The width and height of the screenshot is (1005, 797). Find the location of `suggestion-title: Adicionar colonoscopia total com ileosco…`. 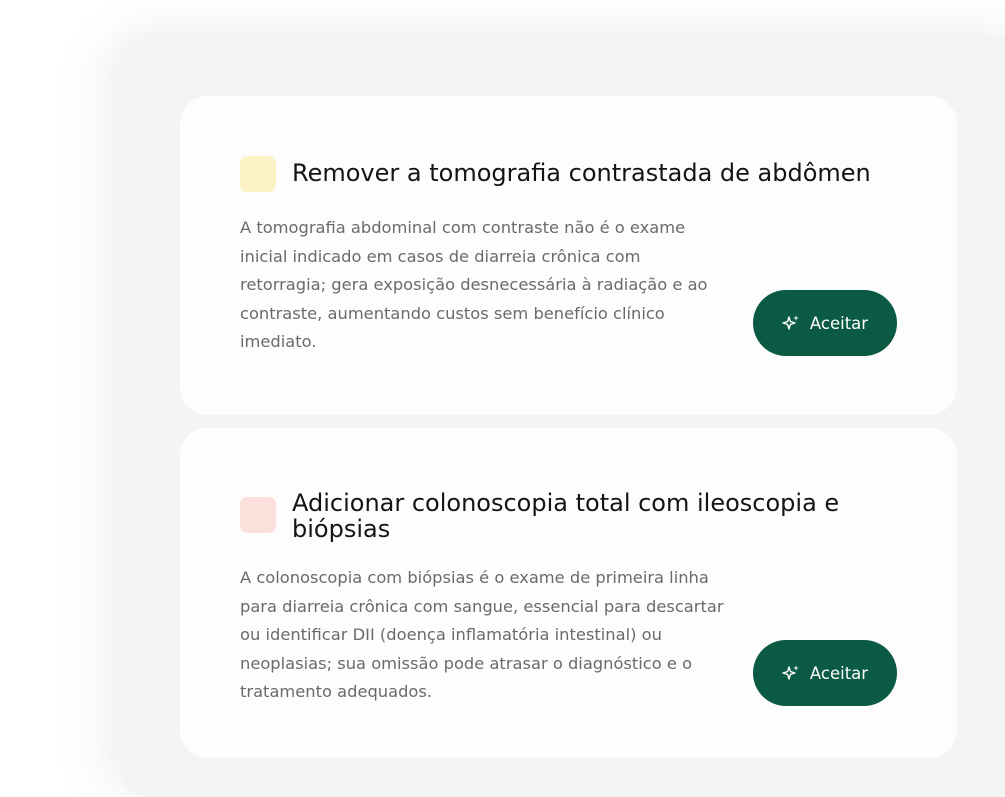

suggestion-title: Adicionar colonoscopia total com ileosco… is located at coordinates (566, 516).